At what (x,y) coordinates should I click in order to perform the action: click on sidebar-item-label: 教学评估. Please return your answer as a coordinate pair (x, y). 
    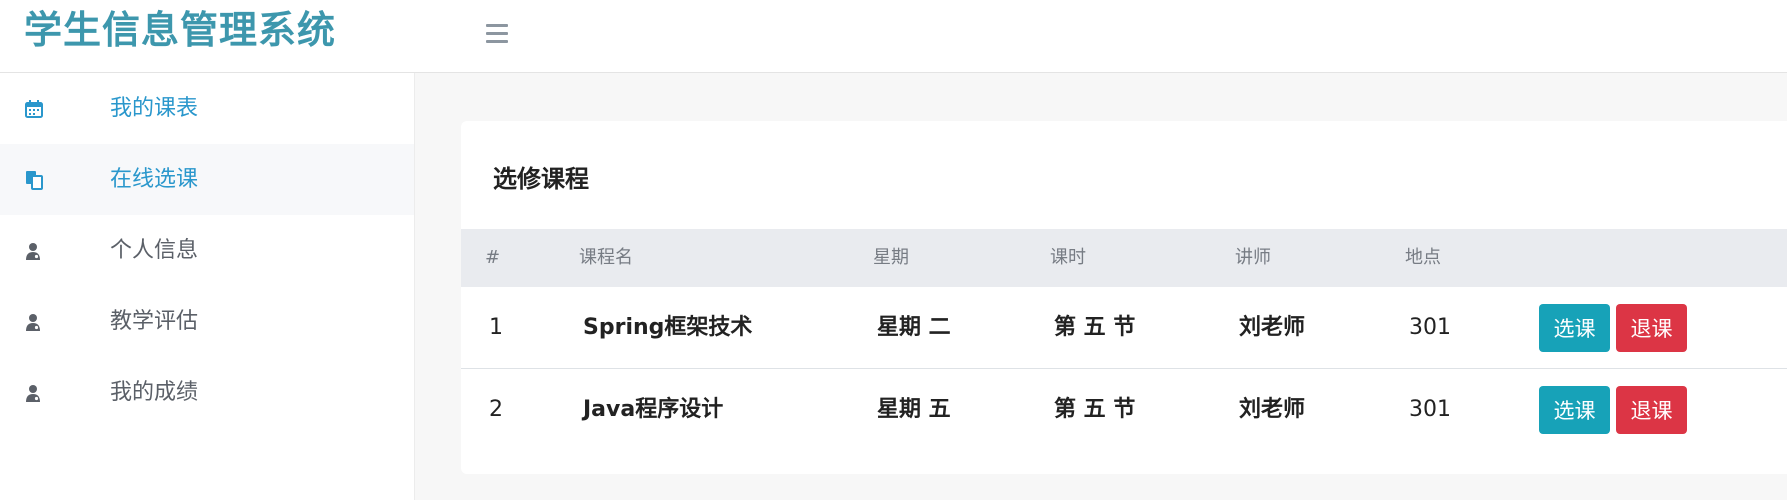
    Looking at the image, I should click on (154, 321).